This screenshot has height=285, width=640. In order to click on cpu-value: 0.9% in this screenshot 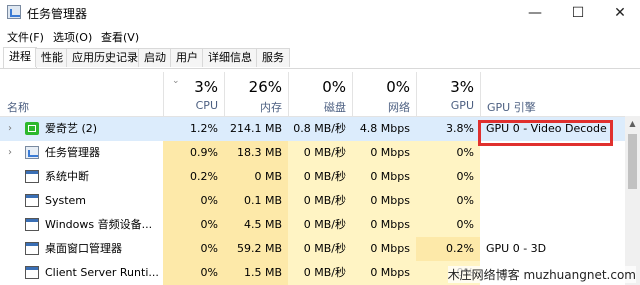, I will do `click(193, 153)`.